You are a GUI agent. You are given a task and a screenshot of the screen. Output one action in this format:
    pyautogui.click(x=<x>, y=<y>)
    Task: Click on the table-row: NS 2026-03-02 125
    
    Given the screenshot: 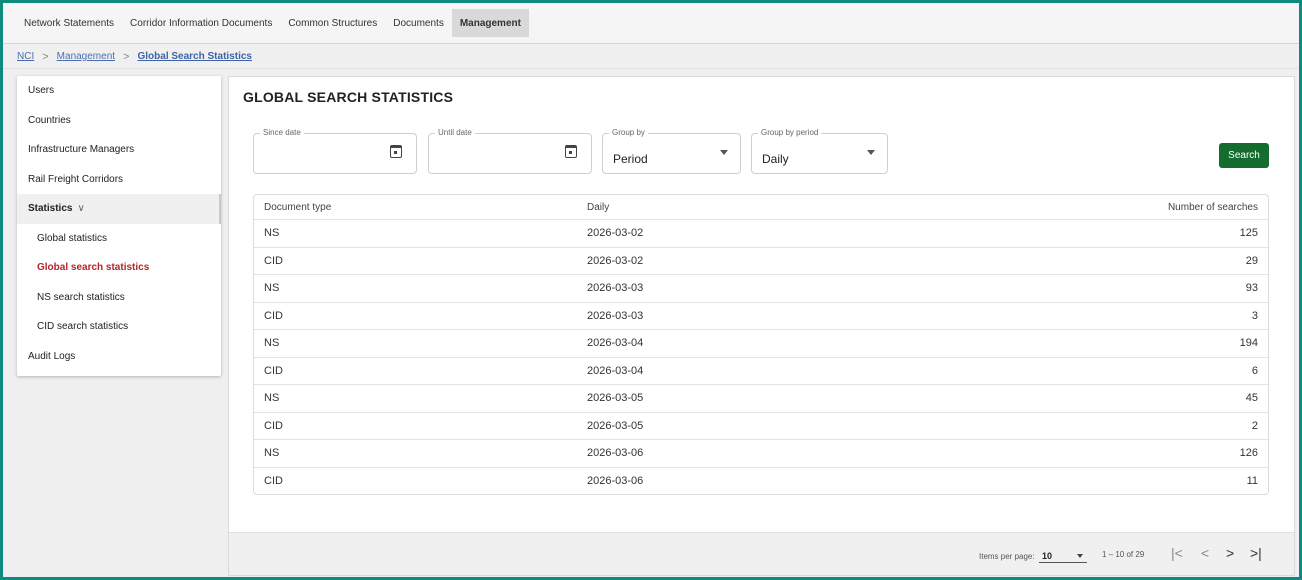 What is the action you would take?
    pyautogui.click(x=761, y=234)
    